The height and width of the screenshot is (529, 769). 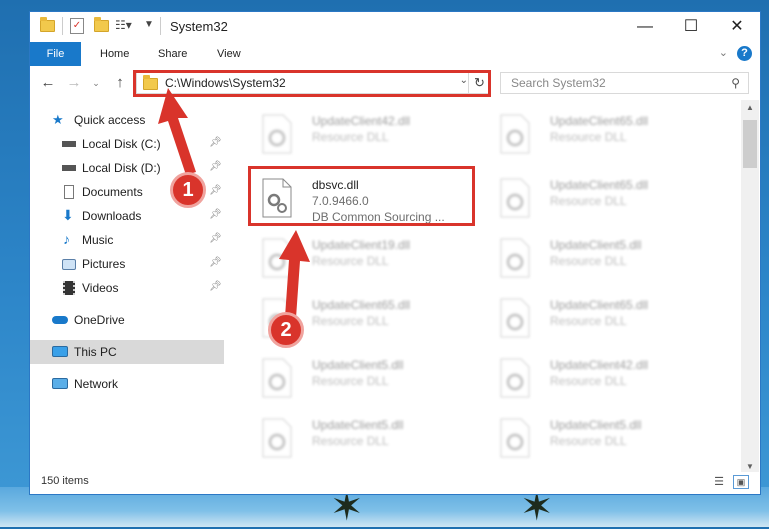 I want to click on close-button: ✕, so click(x=737, y=27).